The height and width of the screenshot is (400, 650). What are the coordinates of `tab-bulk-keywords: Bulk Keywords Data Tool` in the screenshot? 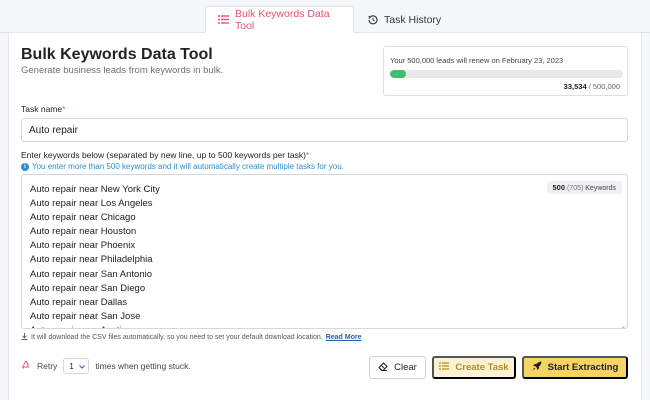 It's located at (279, 19).